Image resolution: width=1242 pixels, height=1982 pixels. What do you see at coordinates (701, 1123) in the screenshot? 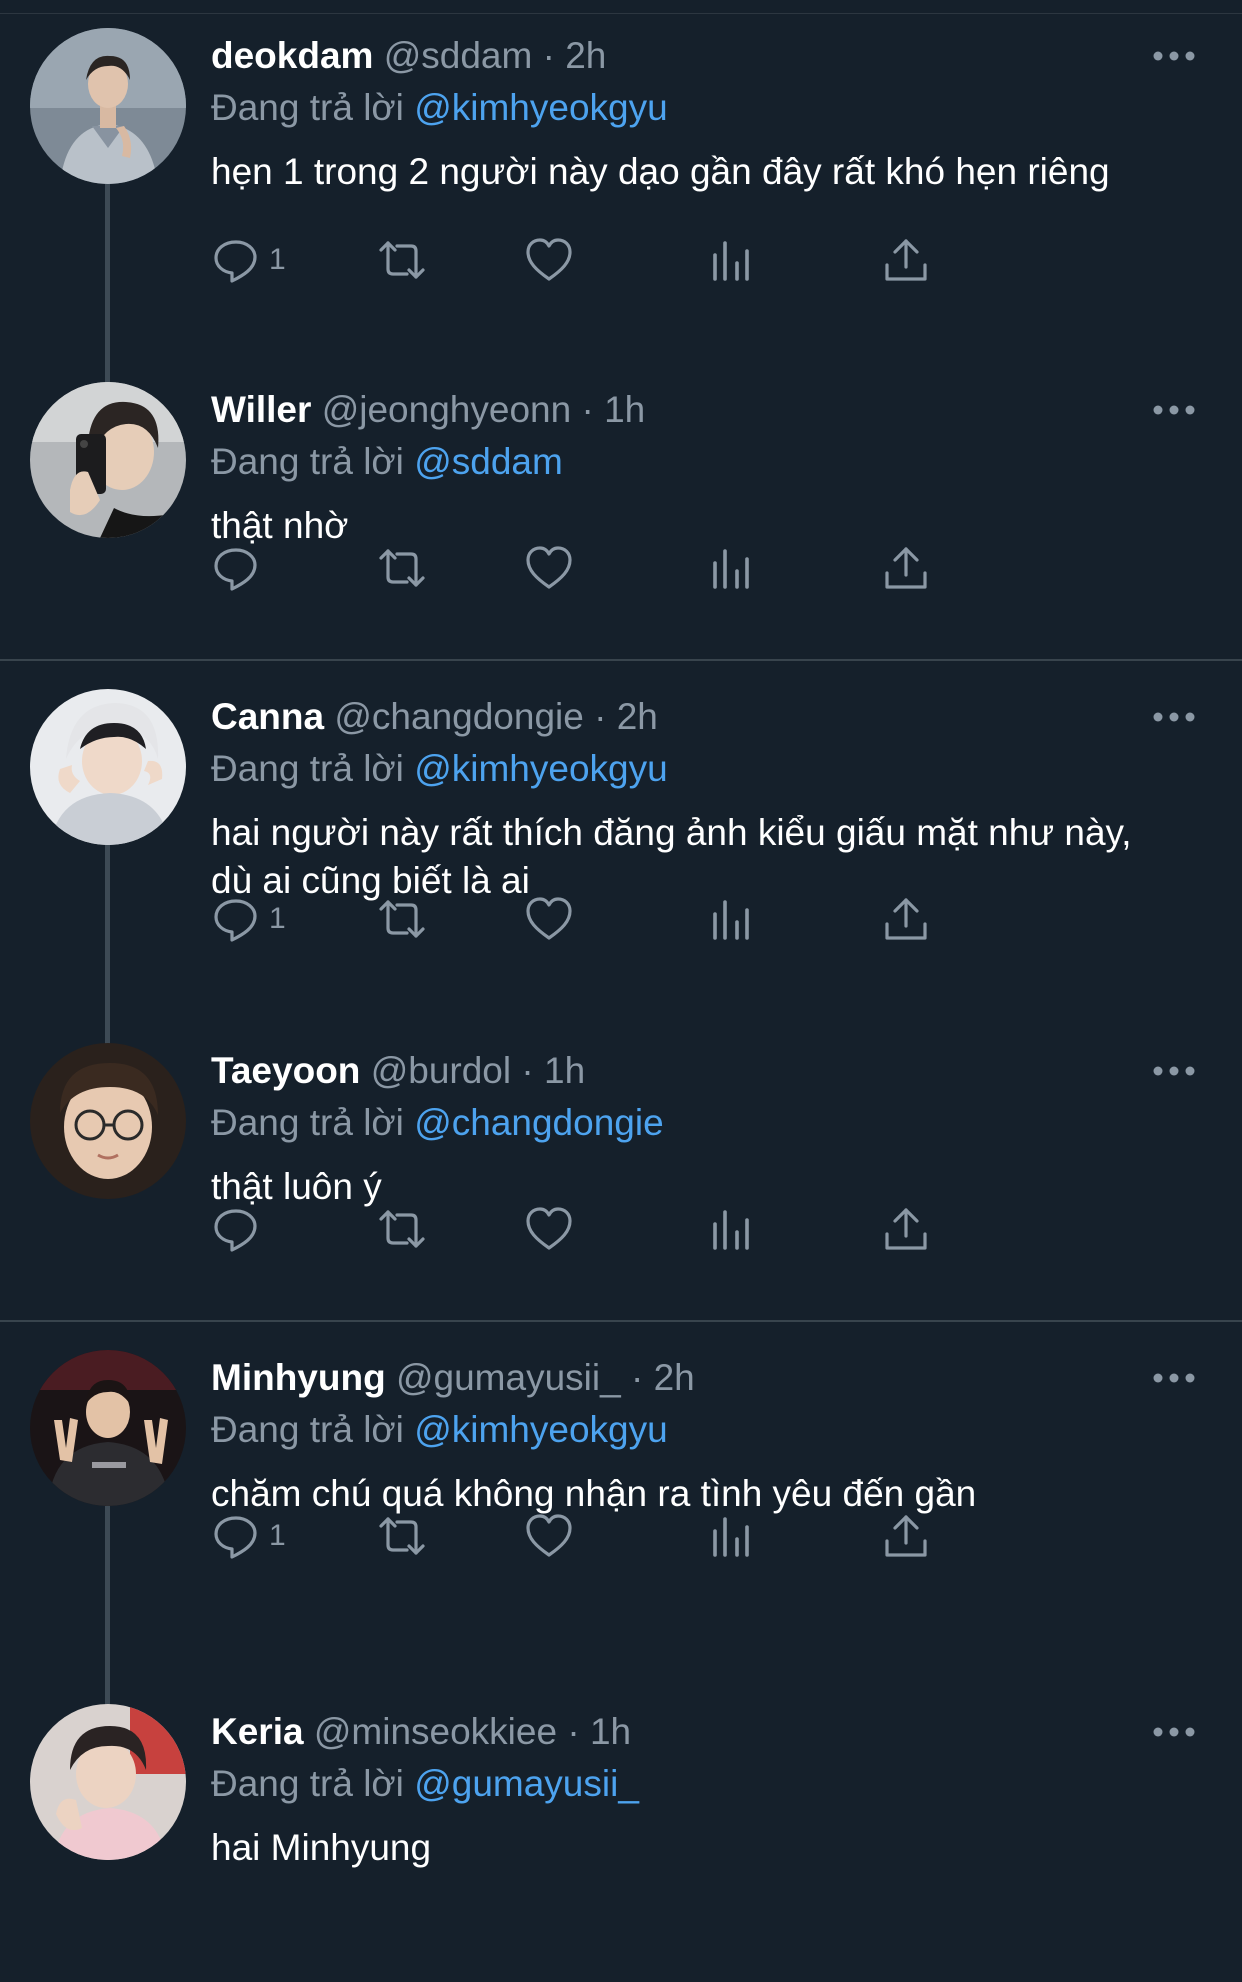
I see `replying-to: Đang trả lời @changdongie` at bounding box center [701, 1123].